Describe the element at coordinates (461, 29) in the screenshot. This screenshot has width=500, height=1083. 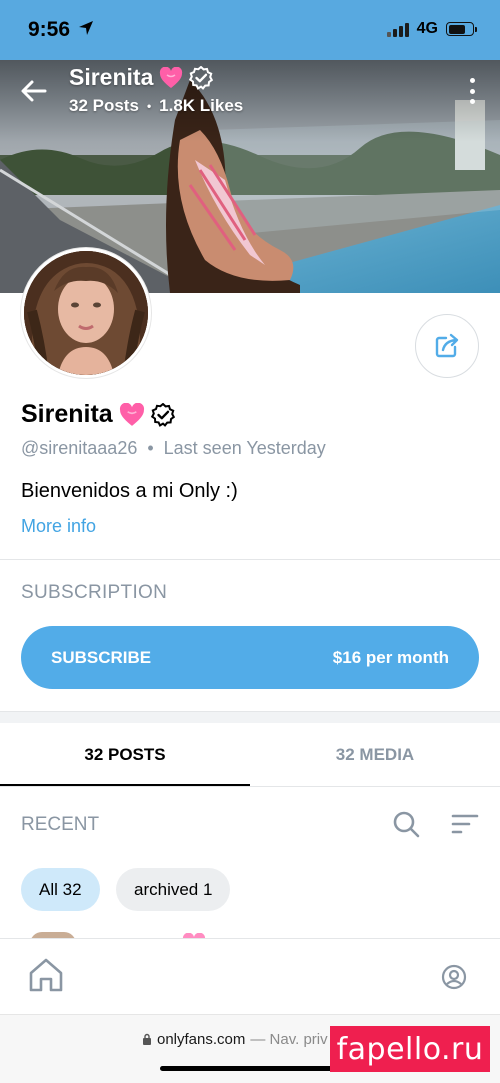
I see `battery-icon` at that location.